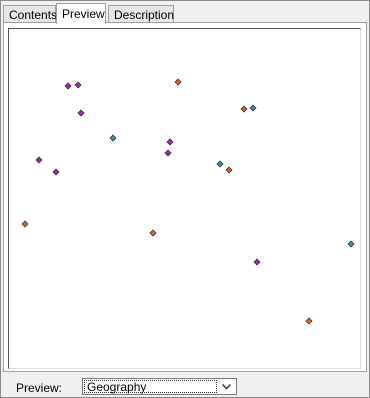 The width and height of the screenshot is (370, 398). What do you see at coordinates (226, 386) in the screenshot?
I see `chevron-down-icon` at bounding box center [226, 386].